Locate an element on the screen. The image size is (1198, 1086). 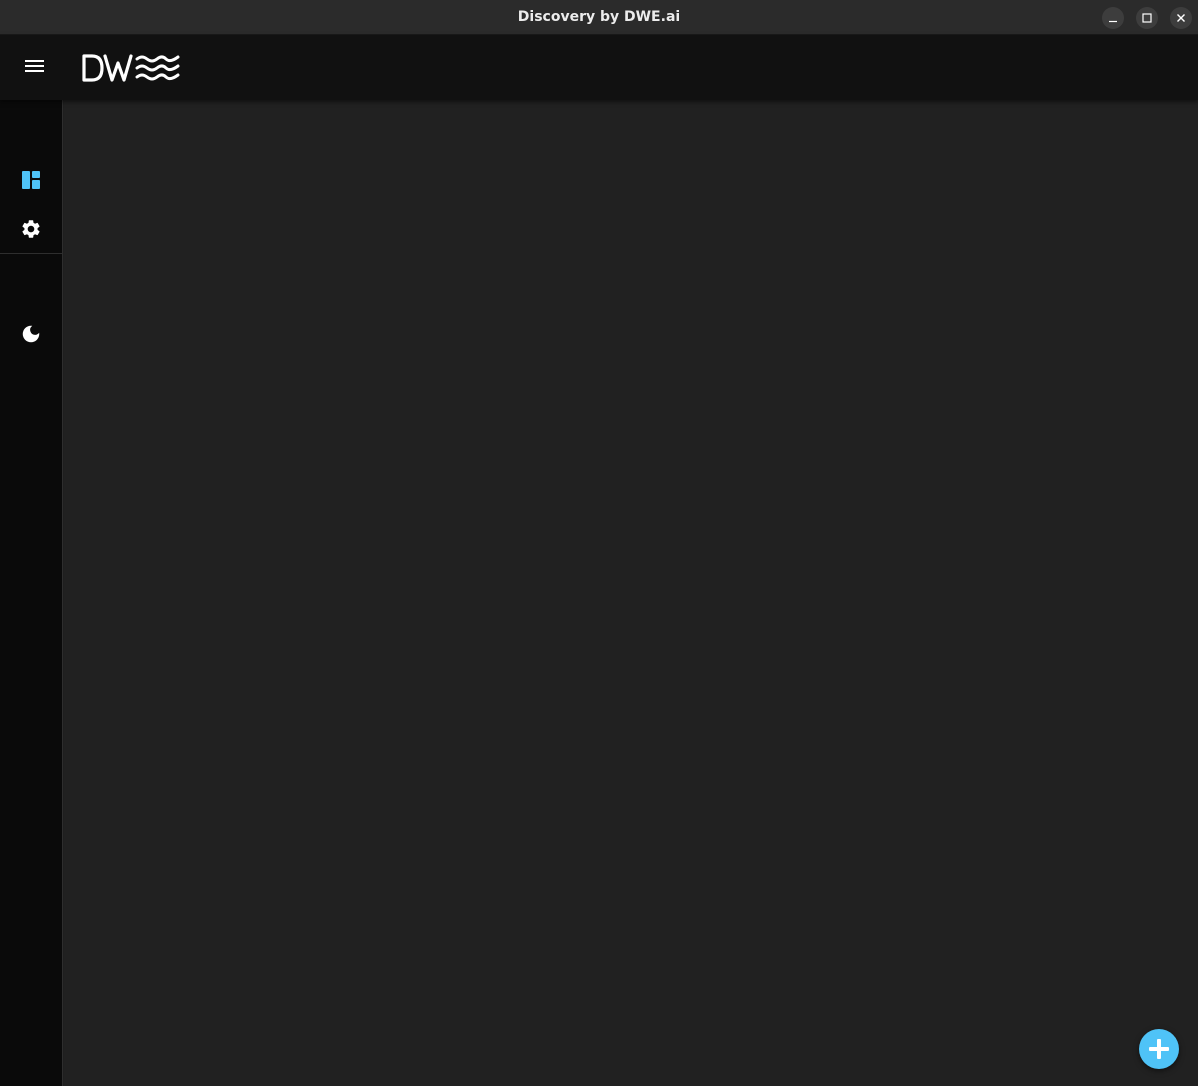
dashboard-icon is located at coordinates (31, 180).